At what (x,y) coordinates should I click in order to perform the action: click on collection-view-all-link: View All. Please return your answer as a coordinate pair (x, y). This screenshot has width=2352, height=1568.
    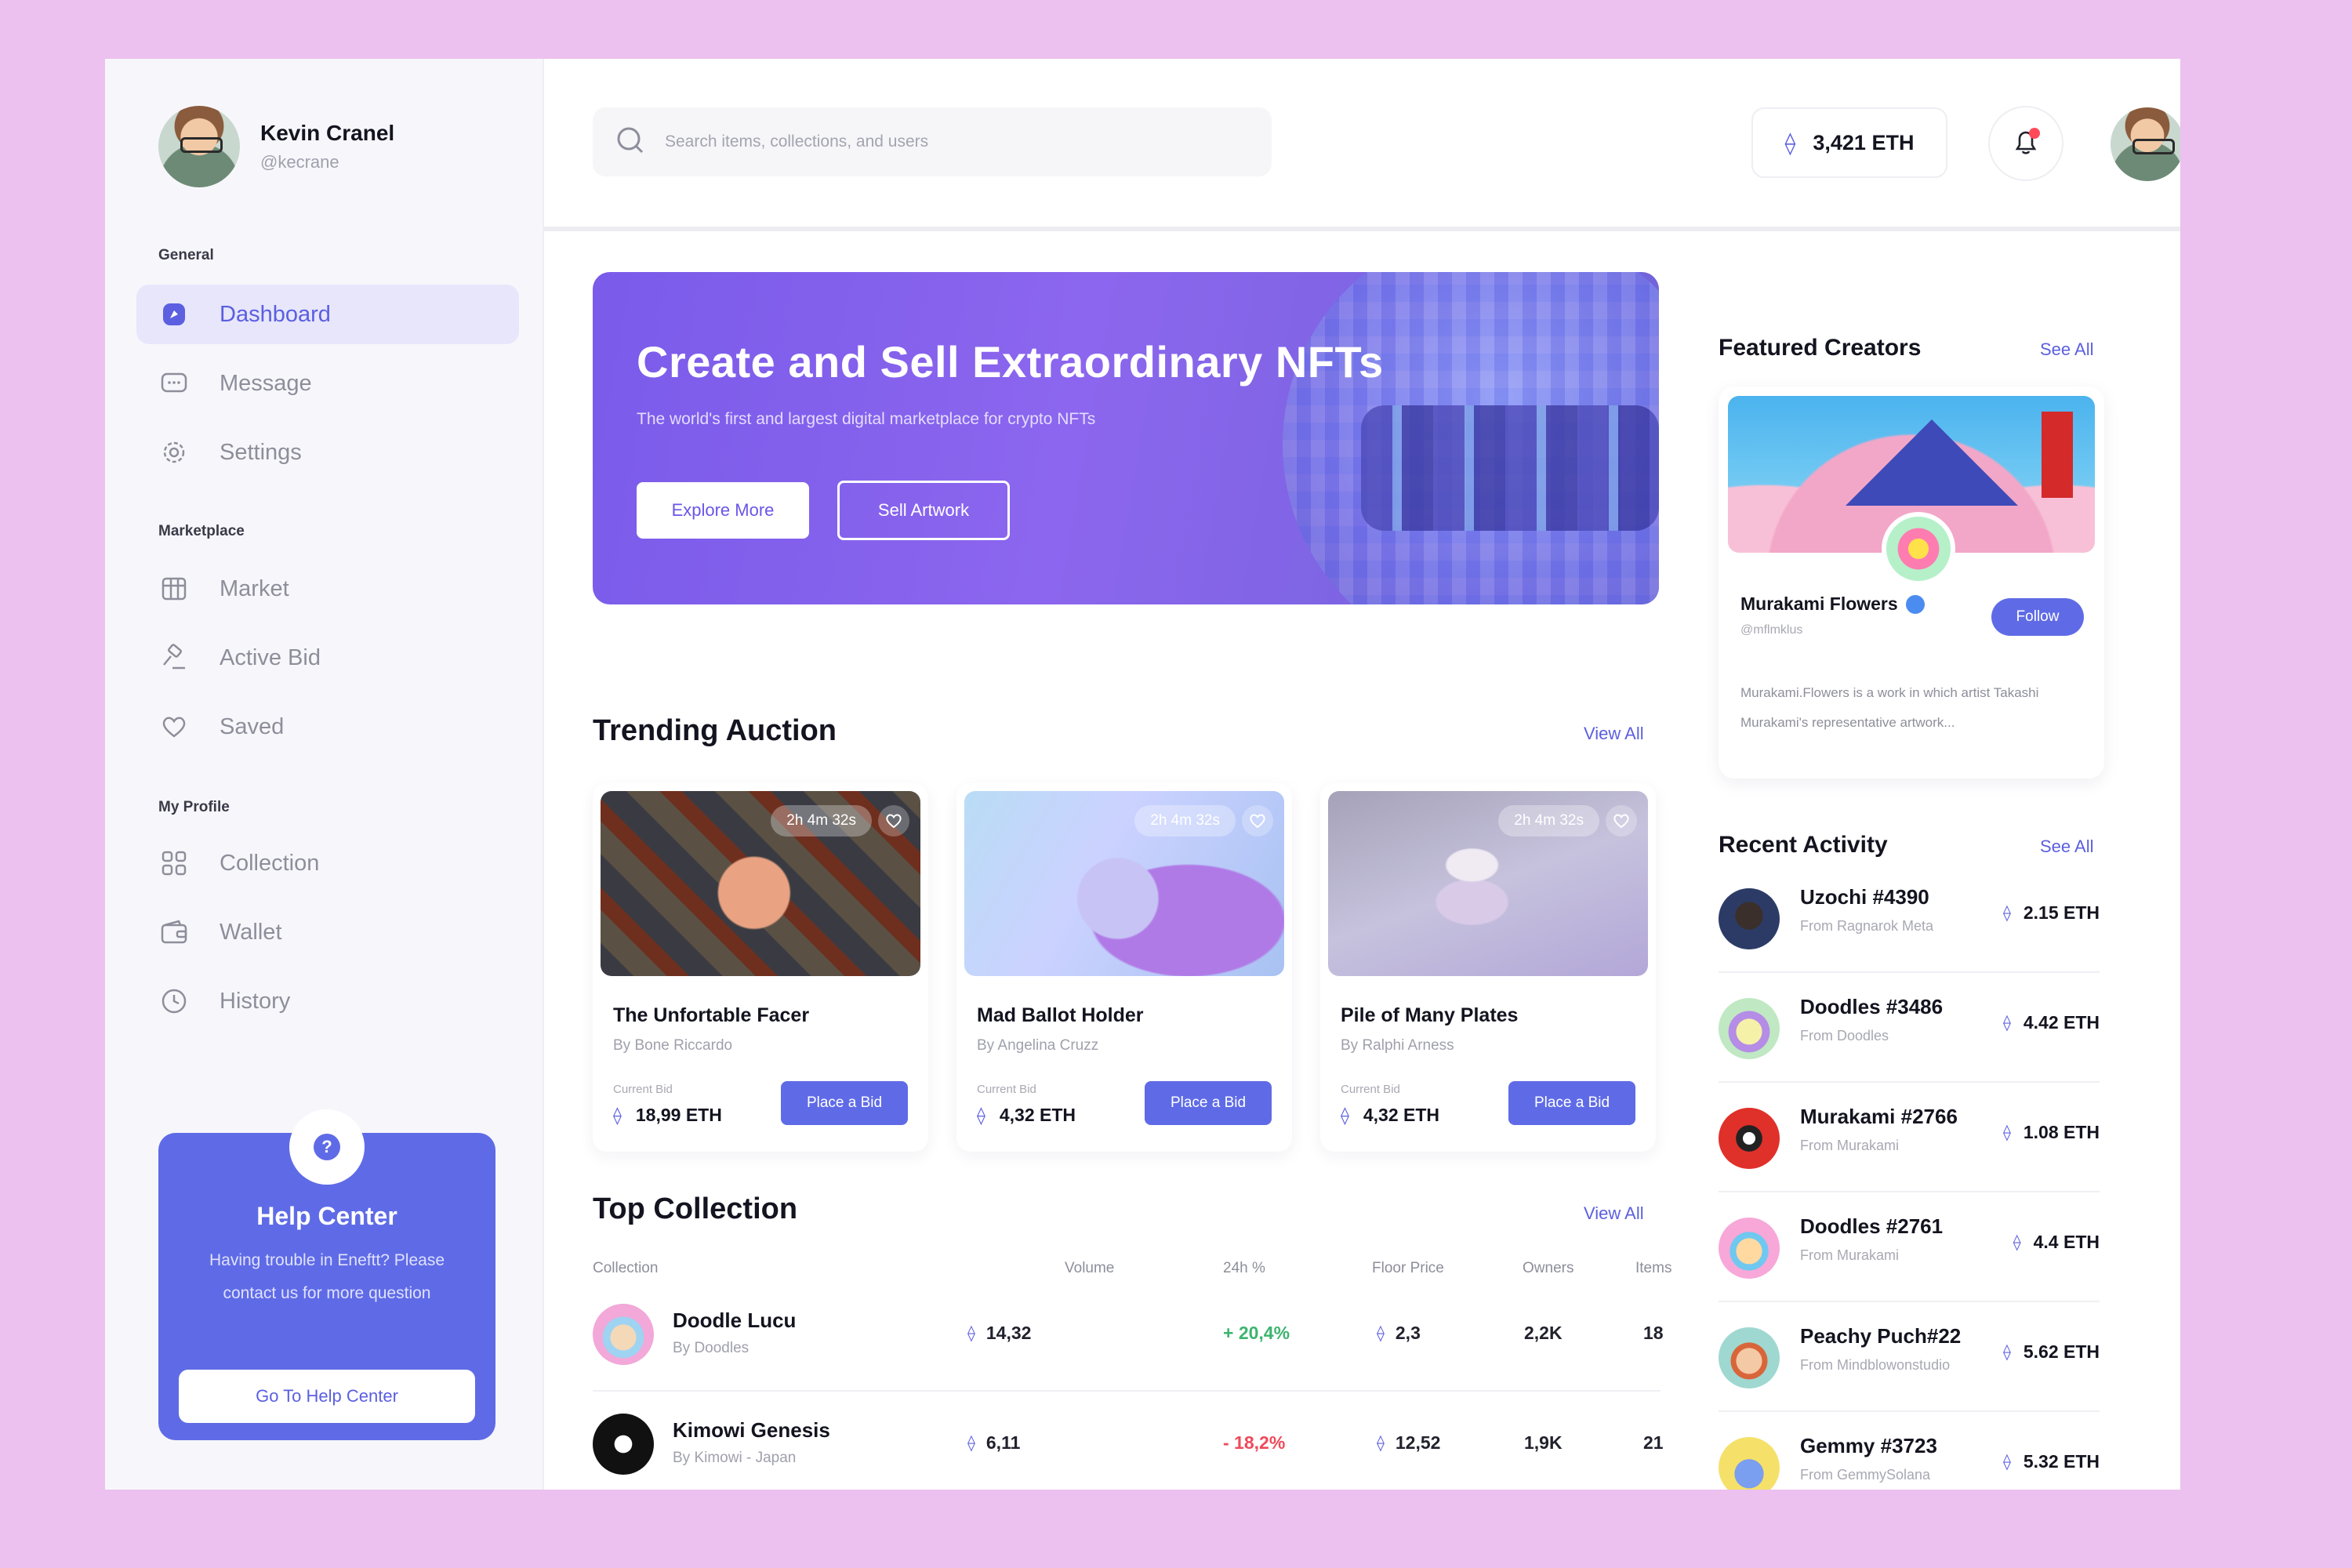
    Looking at the image, I should click on (1614, 1213).